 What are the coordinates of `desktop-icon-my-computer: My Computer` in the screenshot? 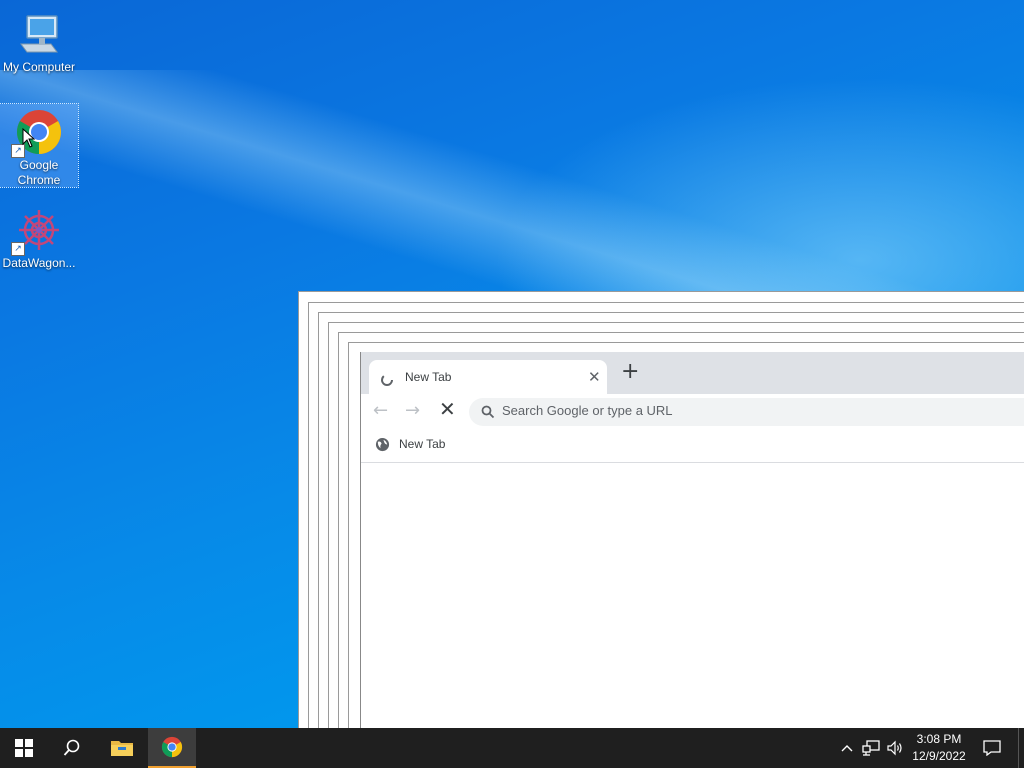 It's located at (39, 39).